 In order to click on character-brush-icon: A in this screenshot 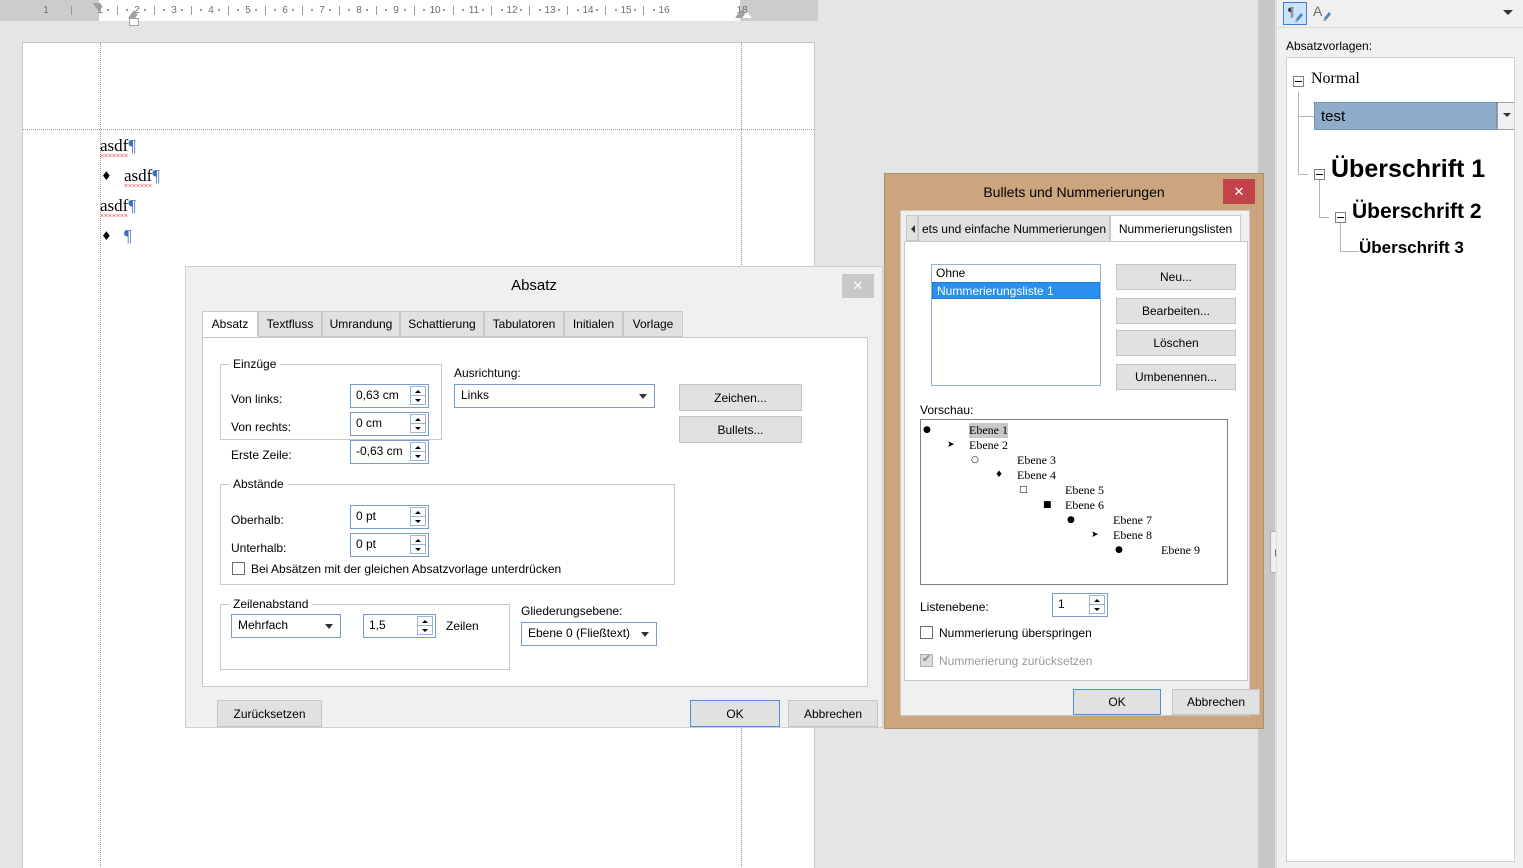, I will do `click(1323, 13)`.